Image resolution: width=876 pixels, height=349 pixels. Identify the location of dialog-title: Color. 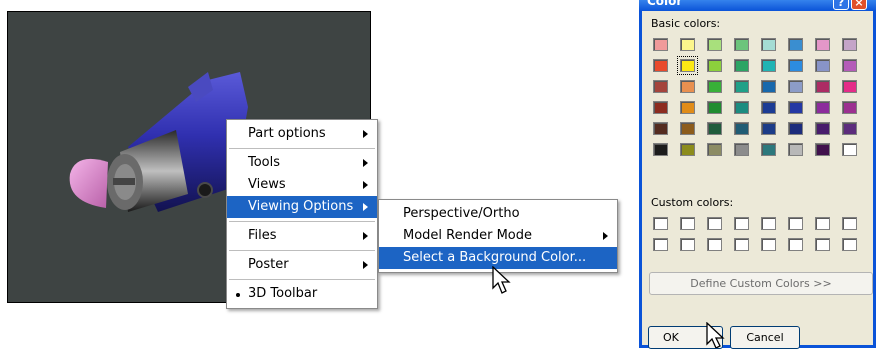
(665, 4).